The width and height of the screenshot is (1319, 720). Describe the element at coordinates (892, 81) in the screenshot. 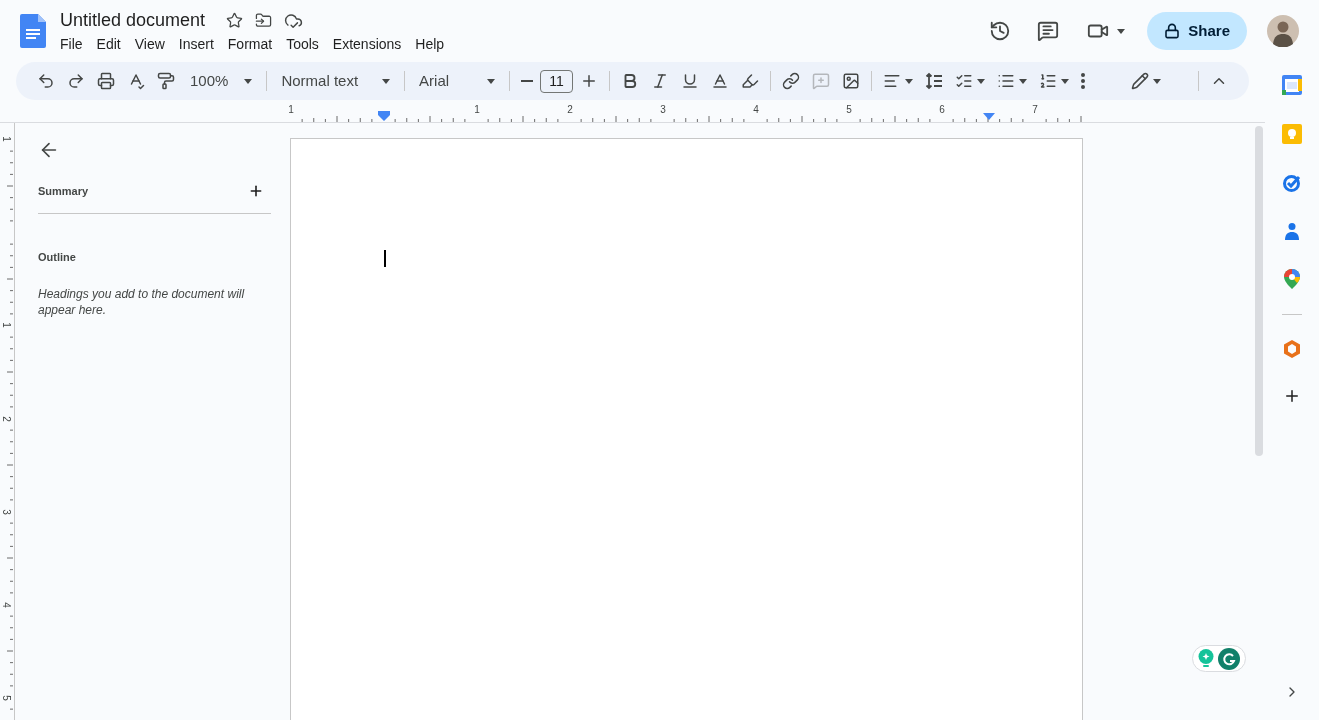

I see `align-left-icon` at that location.